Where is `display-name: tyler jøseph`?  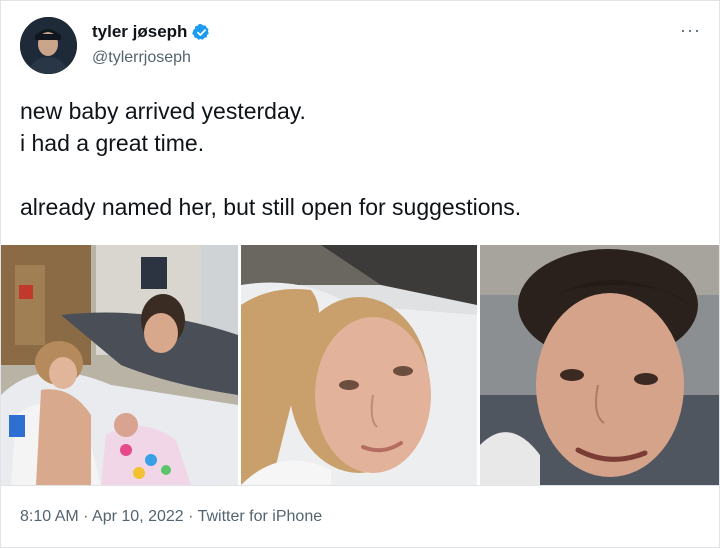
display-name: tyler jøseph is located at coordinates (139, 32).